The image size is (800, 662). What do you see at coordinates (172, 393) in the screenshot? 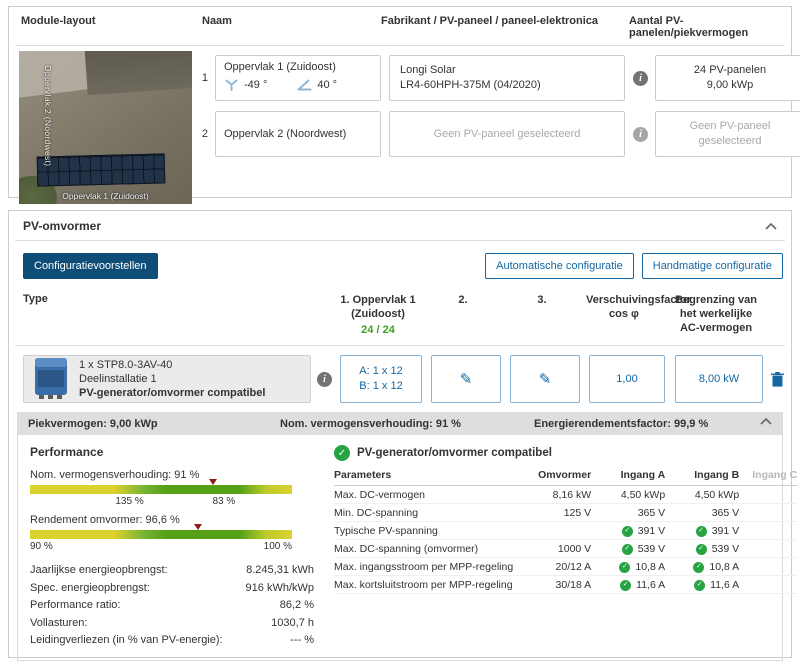
I see `compatibility-status: PV-generator/omvormer compatibel` at bounding box center [172, 393].